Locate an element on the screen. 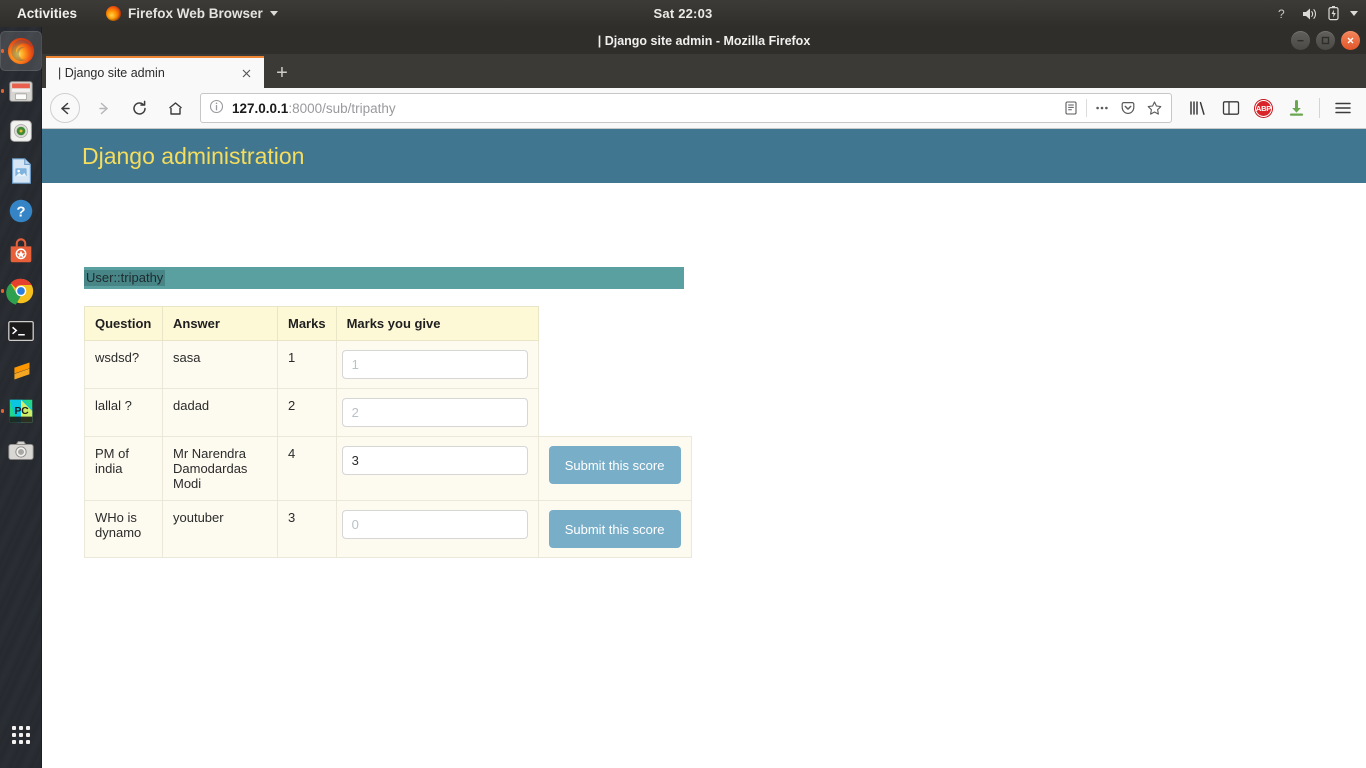 This screenshot has width=1366, height=768. navigation-toolbar: 127.0.0.1:8000/sub/tripathy ABP is located at coordinates (704, 108).